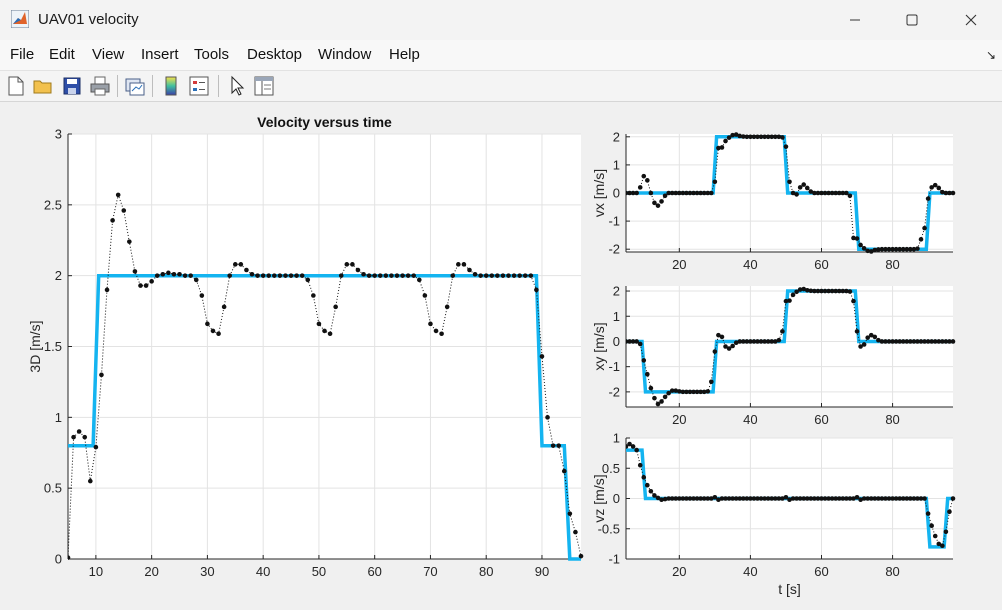  I want to click on property-inspector-button, so click(264, 86).